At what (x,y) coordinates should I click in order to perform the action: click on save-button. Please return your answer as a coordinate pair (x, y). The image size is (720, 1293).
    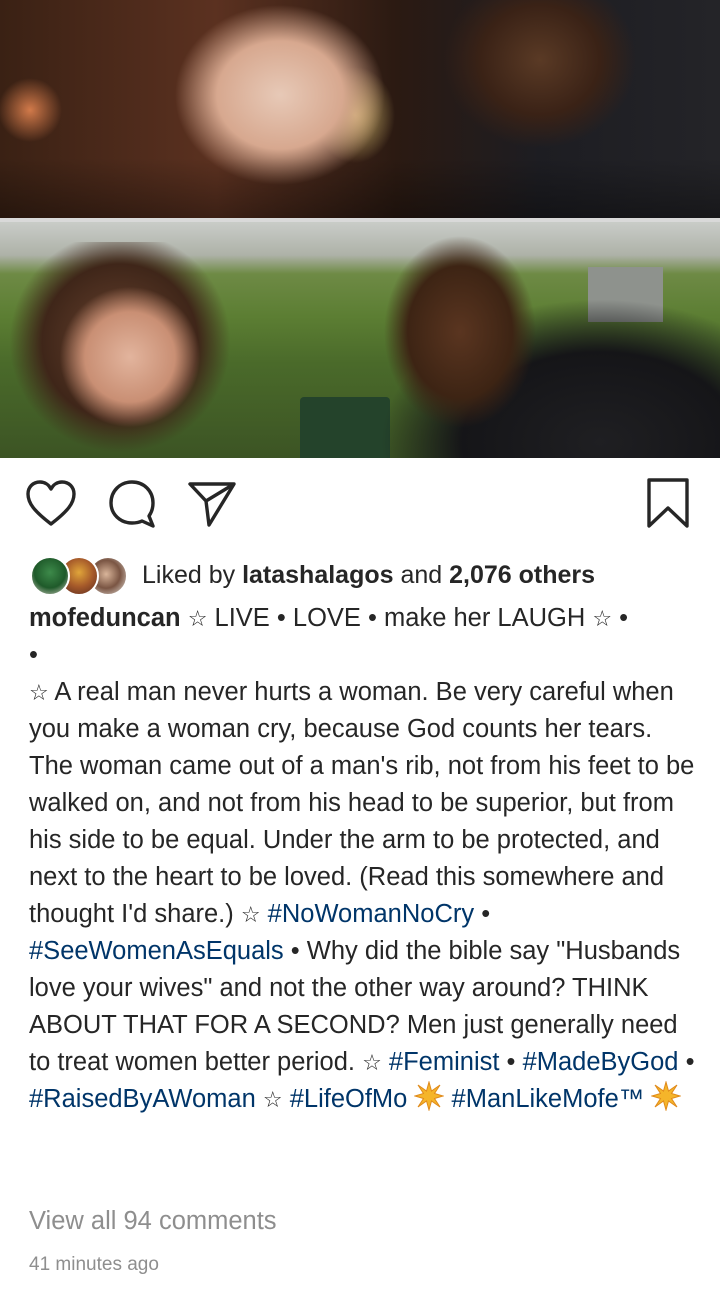
    Looking at the image, I should click on (668, 503).